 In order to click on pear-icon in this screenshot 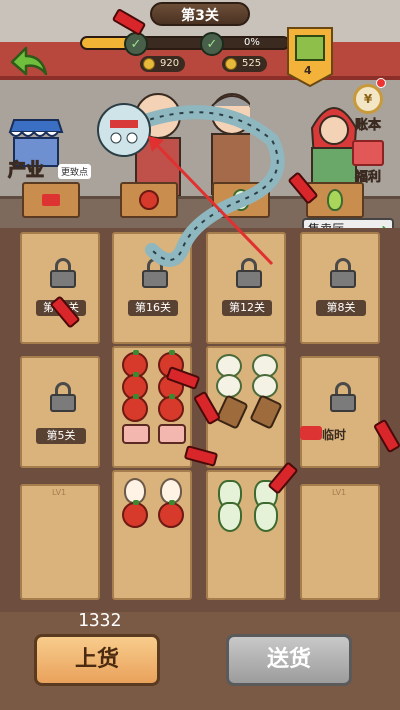, I will do `click(335, 200)`.